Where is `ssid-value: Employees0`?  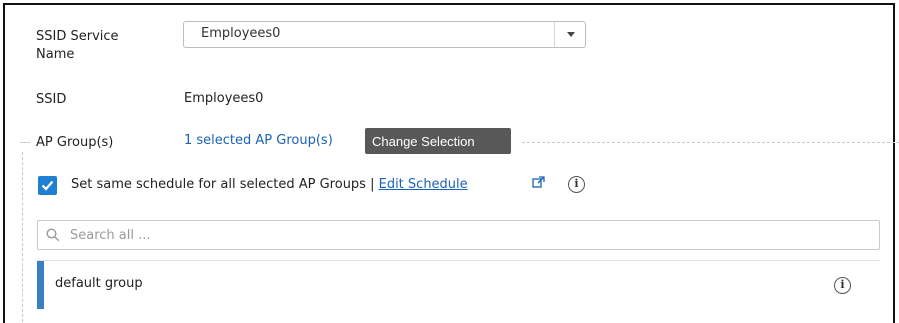 ssid-value: Employees0 is located at coordinates (224, 98).